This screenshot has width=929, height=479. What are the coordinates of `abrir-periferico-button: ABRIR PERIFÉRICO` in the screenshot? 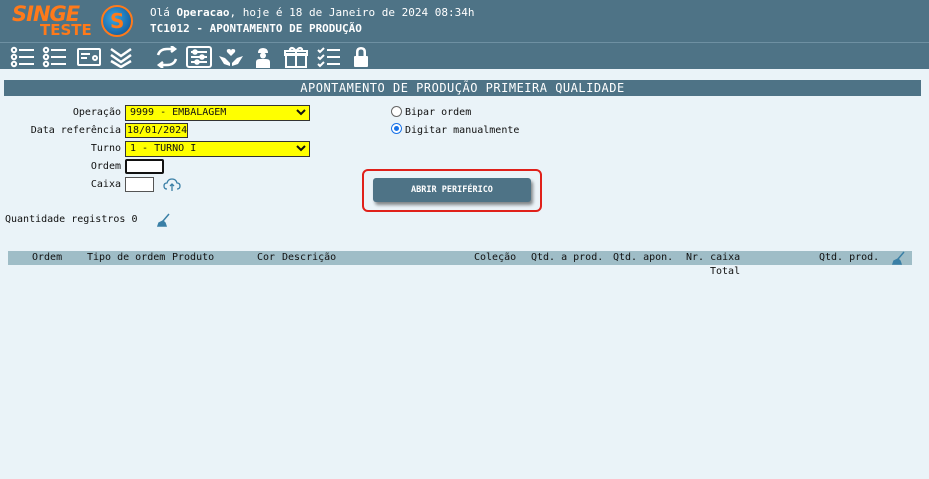 It's located at (452, 190).